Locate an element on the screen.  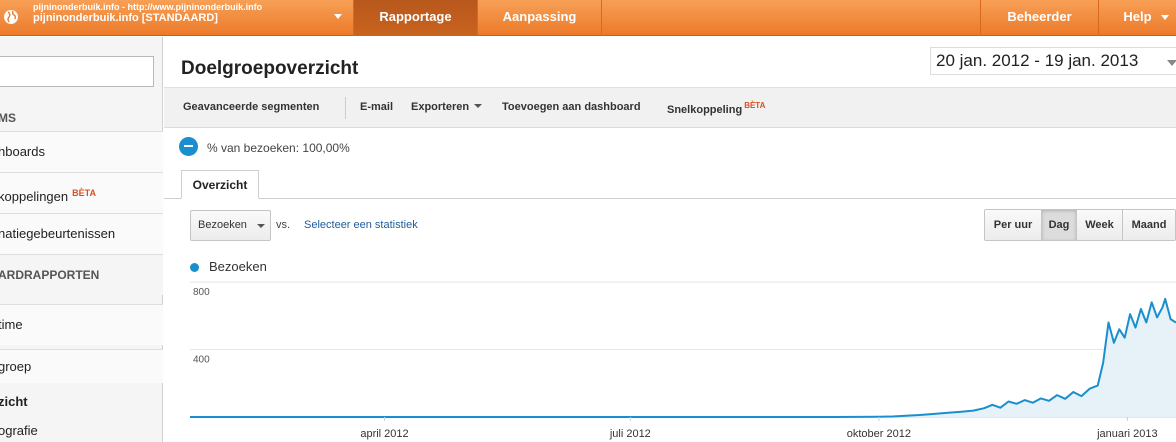
advanced-segments-button: Geavanceerde segmenten is located at coordinates (251, 107).